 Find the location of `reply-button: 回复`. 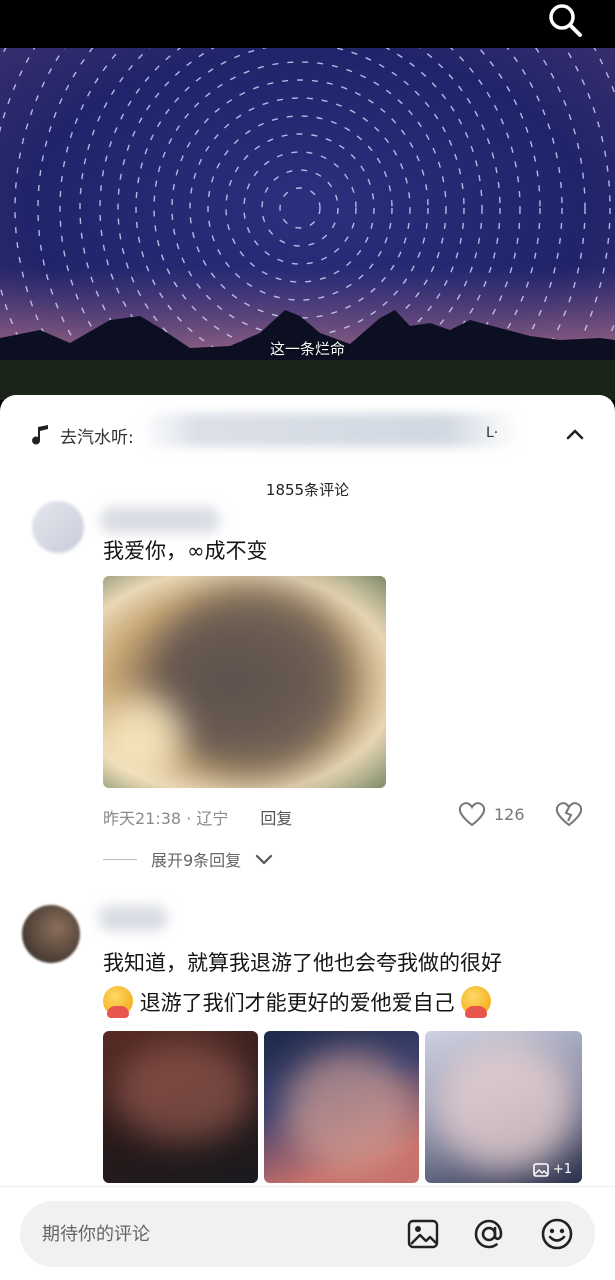

reply-button: 回复 is located at coordinates (276, 817).